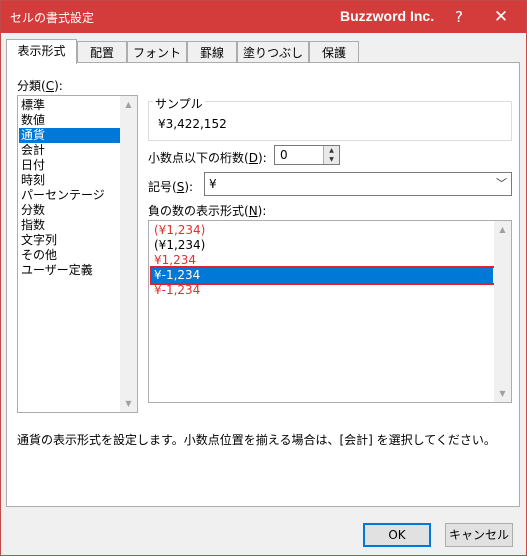 Image resolution: width=527 pixels, height=556 pixels. Describe the element at coordinates (189, 187) in the screenshot. I see `symbol-label-suffix: ):` at that location.